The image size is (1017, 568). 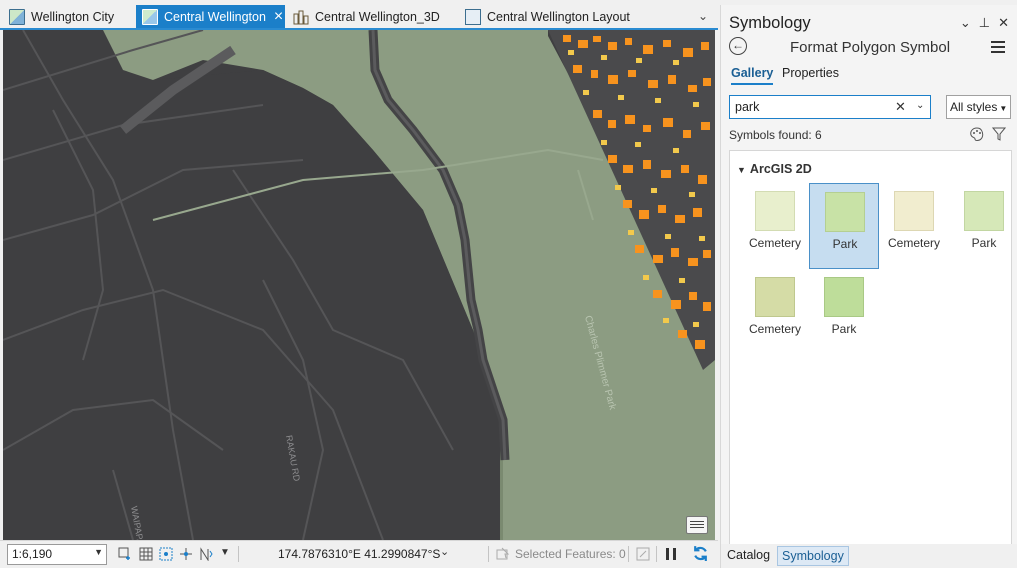 What do you see at coordinates (700, 553) in the screenshot?
I see `refresh-icon` at bounding box center [700, 553].